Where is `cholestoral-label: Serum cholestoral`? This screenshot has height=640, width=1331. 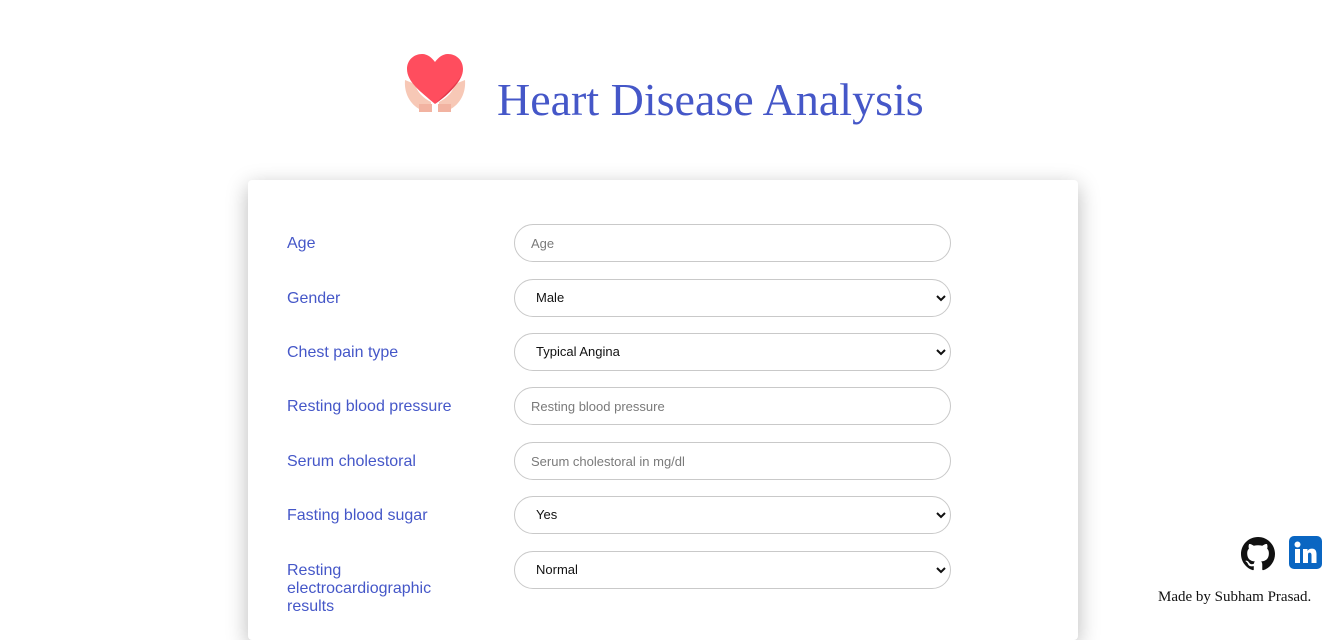 cholestoral-label: Serum cholestoral is located at coordinates (351, 461).